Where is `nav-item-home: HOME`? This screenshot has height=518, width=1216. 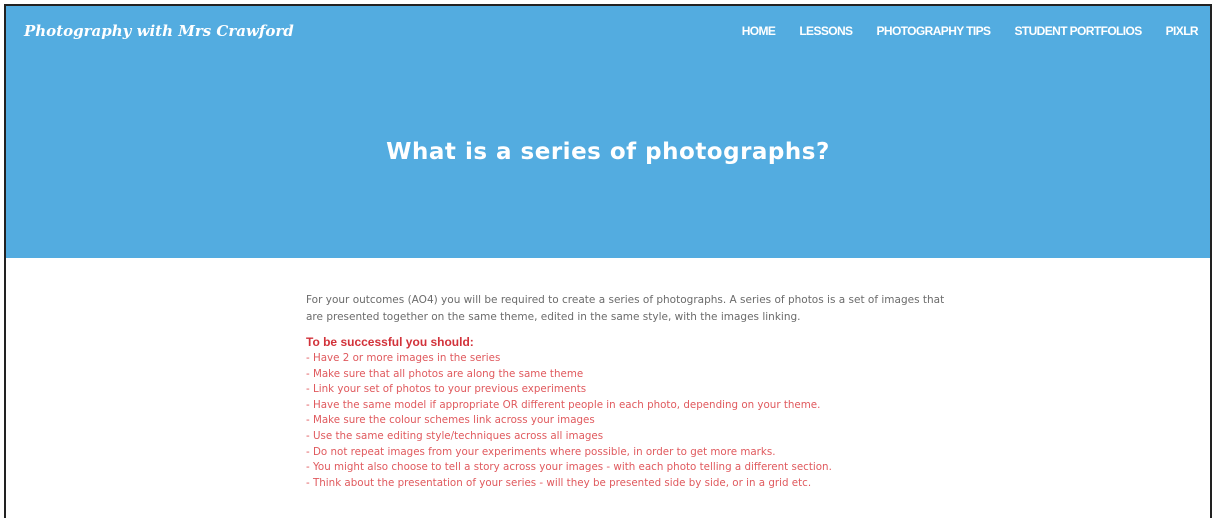
nav-item-home: HOME is located at coordinates (759, 31).